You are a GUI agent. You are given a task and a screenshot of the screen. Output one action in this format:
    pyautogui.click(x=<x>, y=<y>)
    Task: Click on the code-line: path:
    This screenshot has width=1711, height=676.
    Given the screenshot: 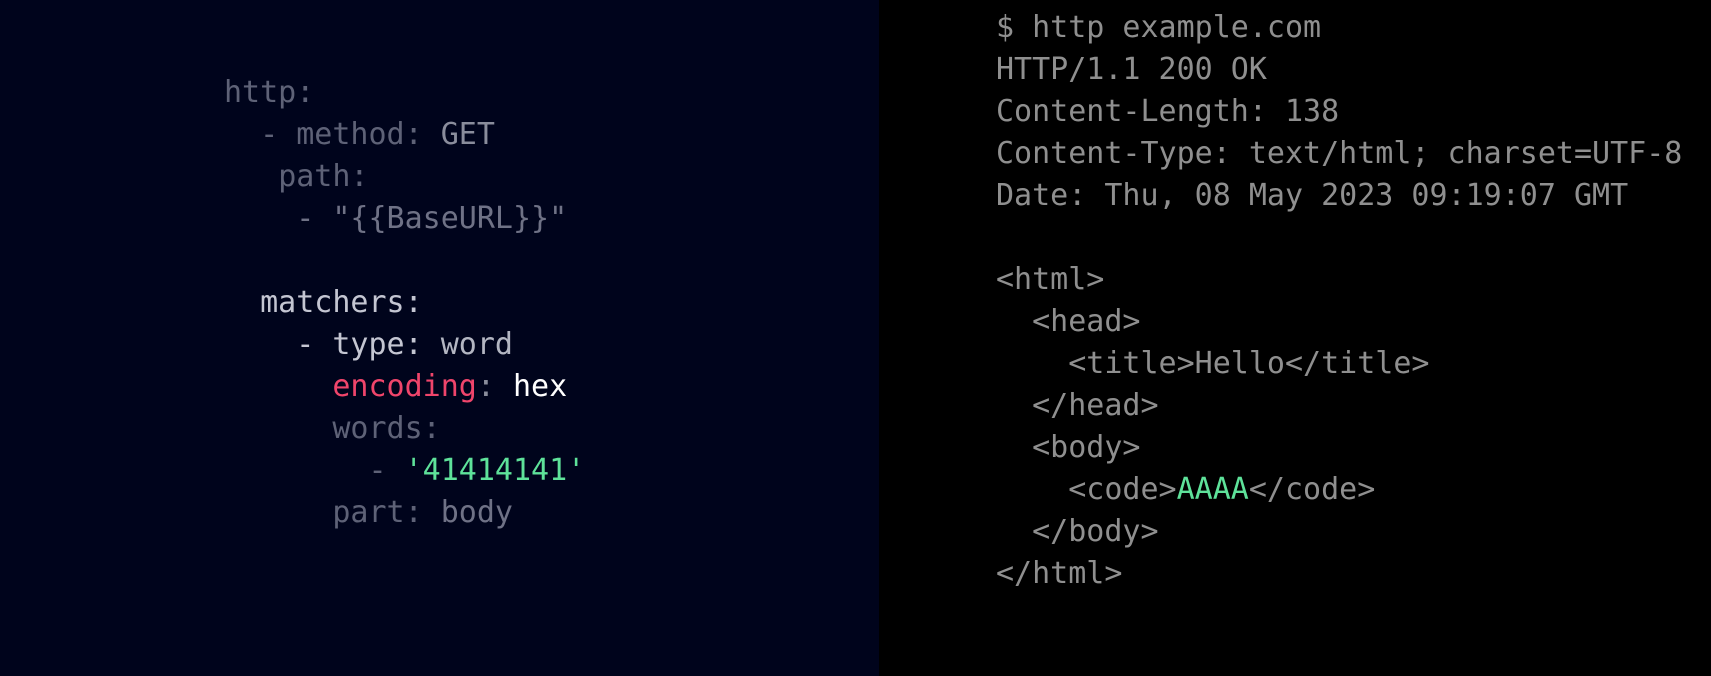 What is the action you would take?
    pyautogui.click(x=404, y=177)
    